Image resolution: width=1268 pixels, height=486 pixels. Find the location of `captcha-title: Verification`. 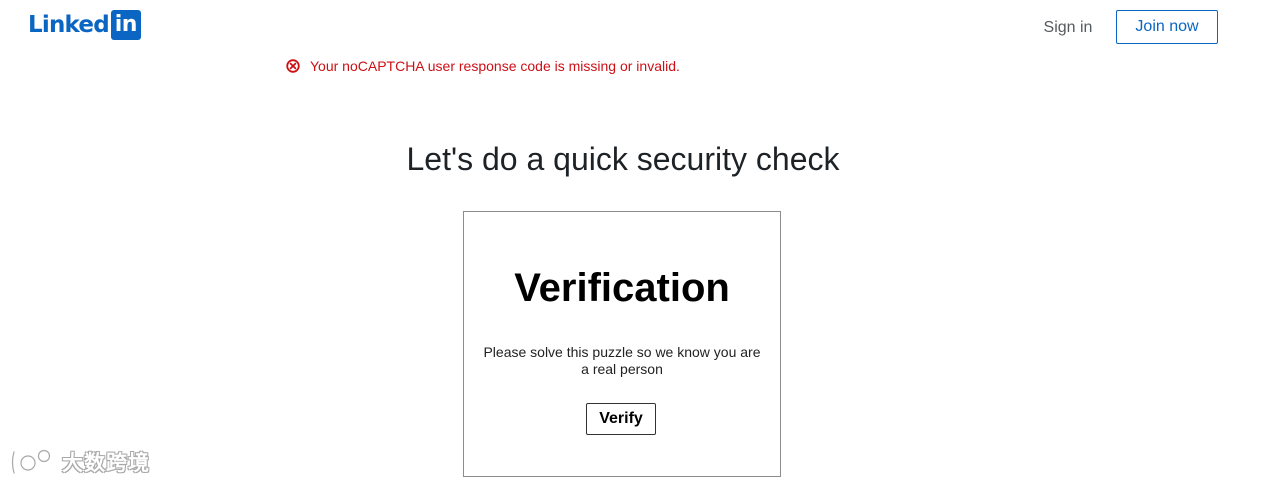

captcha-title: Verification is located at coordinates (622, 288).